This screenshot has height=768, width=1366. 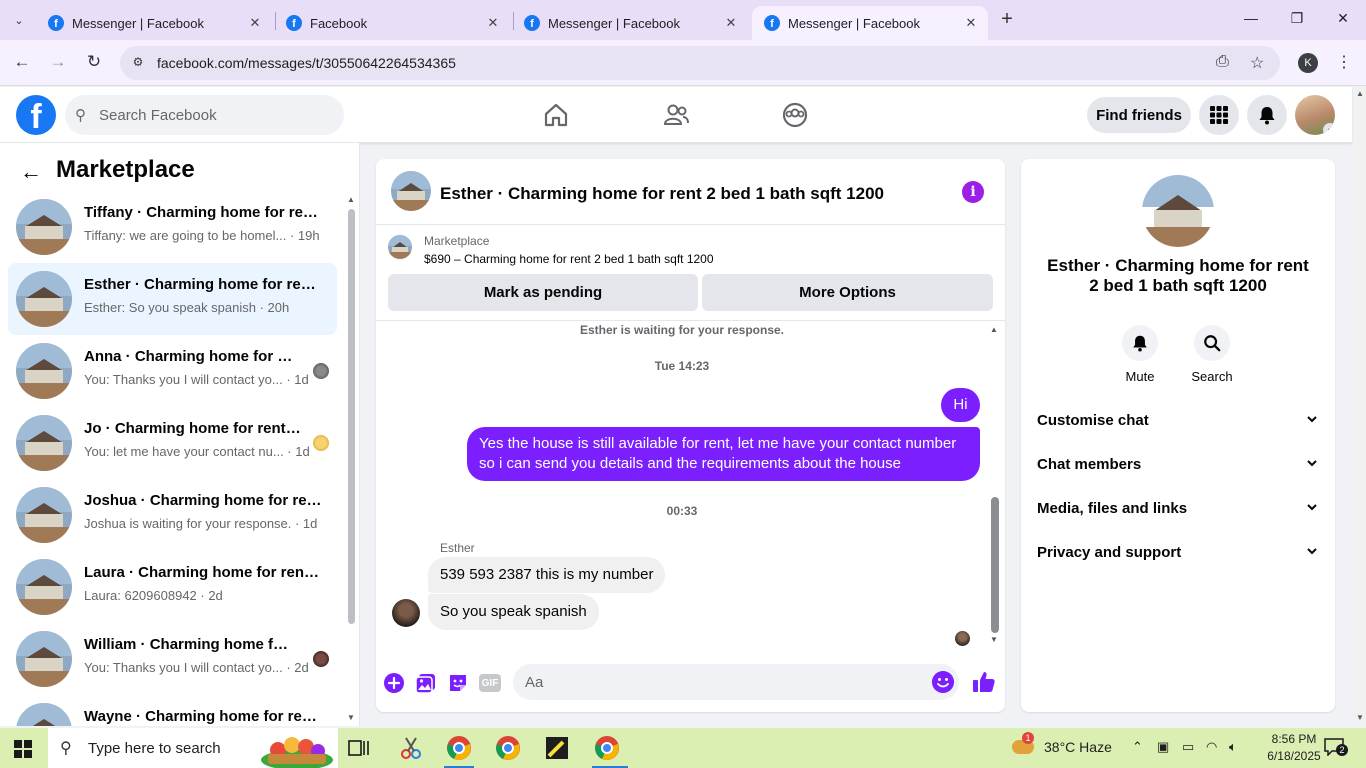 What do you see at coordinates (406, 613) in the screenshot?
I see `sender-avatar` at bounding box center [406, 613].